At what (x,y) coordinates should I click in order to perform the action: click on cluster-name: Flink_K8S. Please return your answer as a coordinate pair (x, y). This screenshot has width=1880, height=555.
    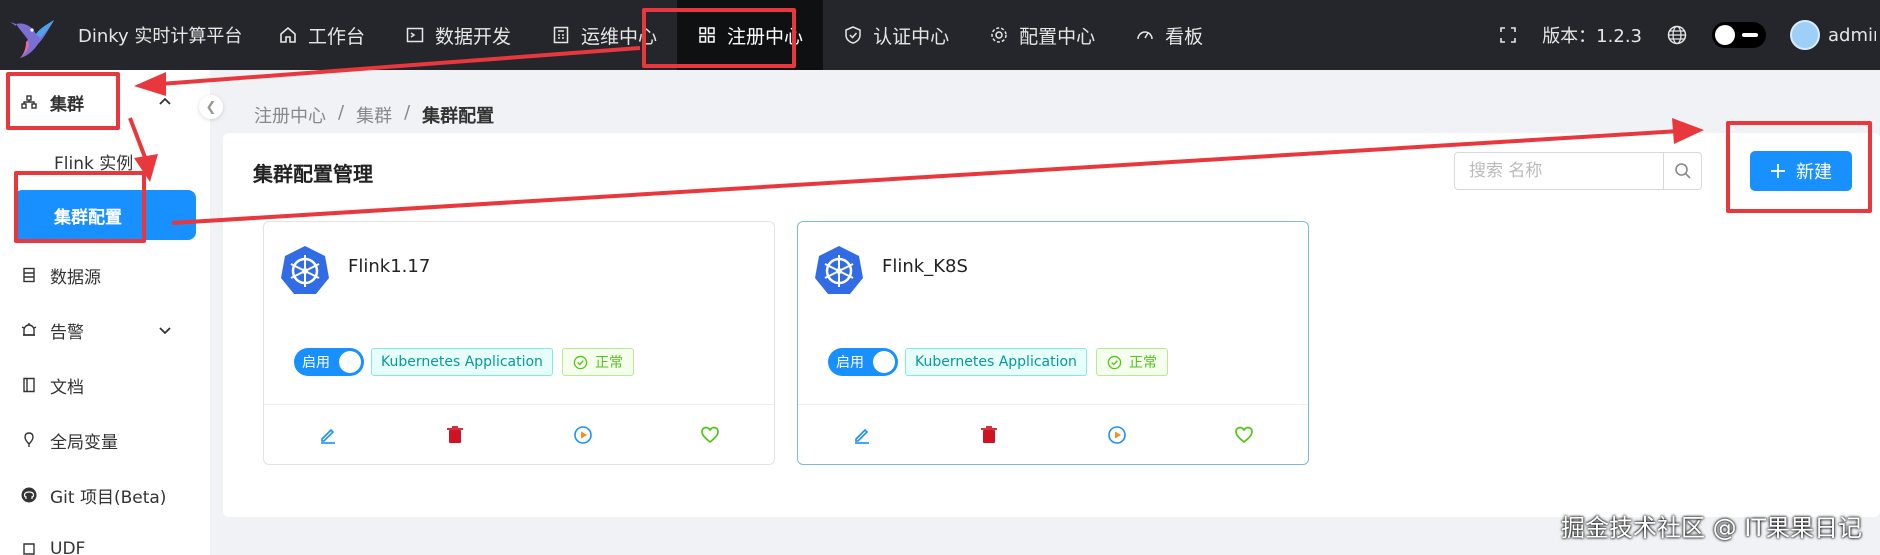
    Looking at the image, I should click on (925, 266).